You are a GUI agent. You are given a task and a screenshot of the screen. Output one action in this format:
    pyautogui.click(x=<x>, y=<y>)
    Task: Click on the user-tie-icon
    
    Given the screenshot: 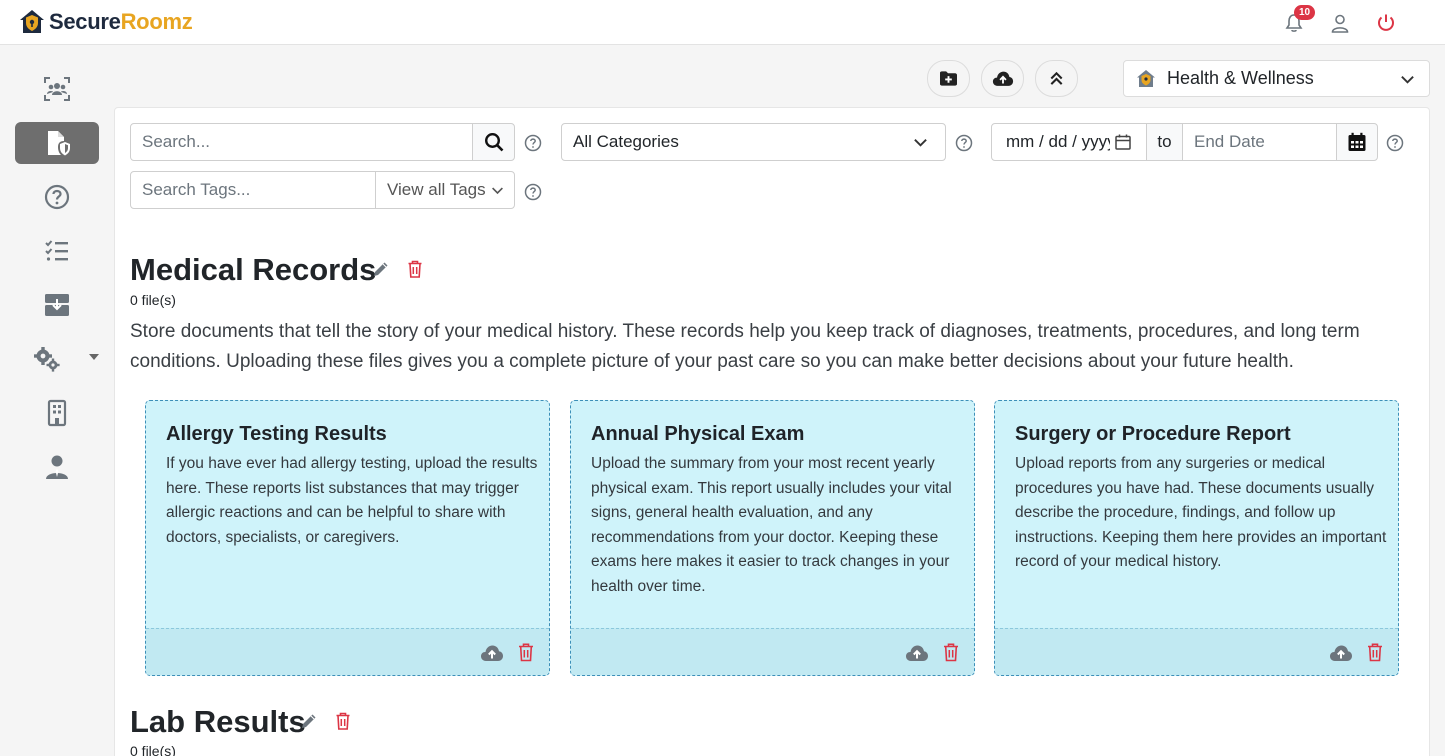 What is the action you would take?
    pyautogui.click(x=57, y=467)
    